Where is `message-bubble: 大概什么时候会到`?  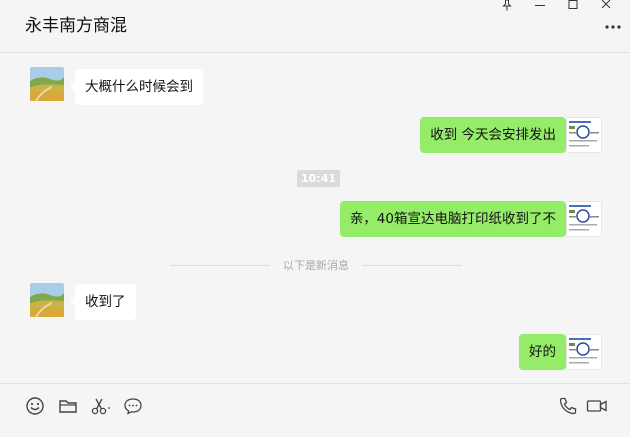 message-bubble: 大概什么时候会到 is located at coordinates (136, 87).